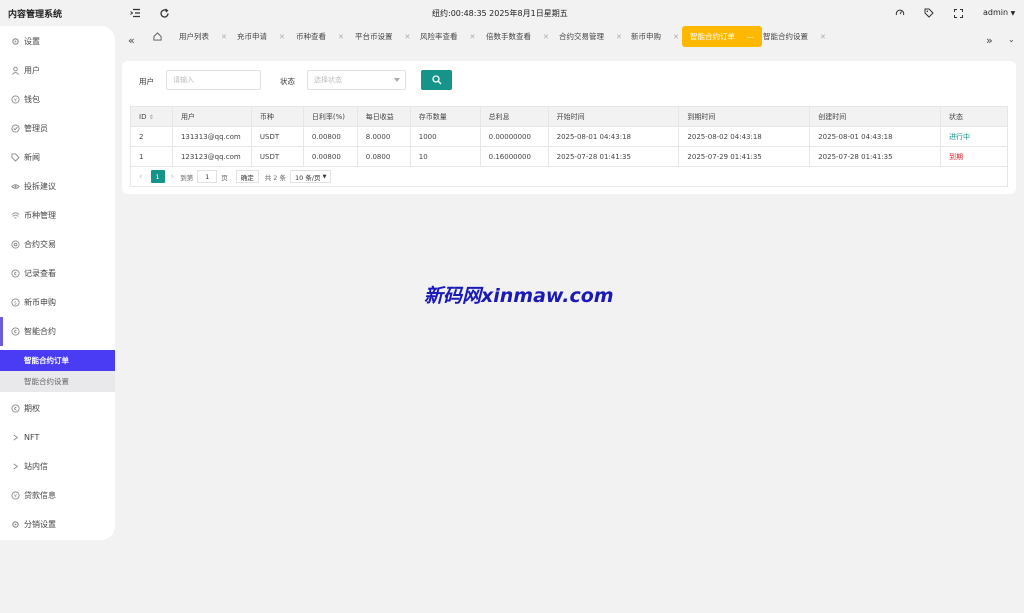  What do you see at coordinates (517, 36) in the screenshot?
I see `tab-multiplier-lots: 倍数手数查看 ✕` at bounding box center [517, 36].